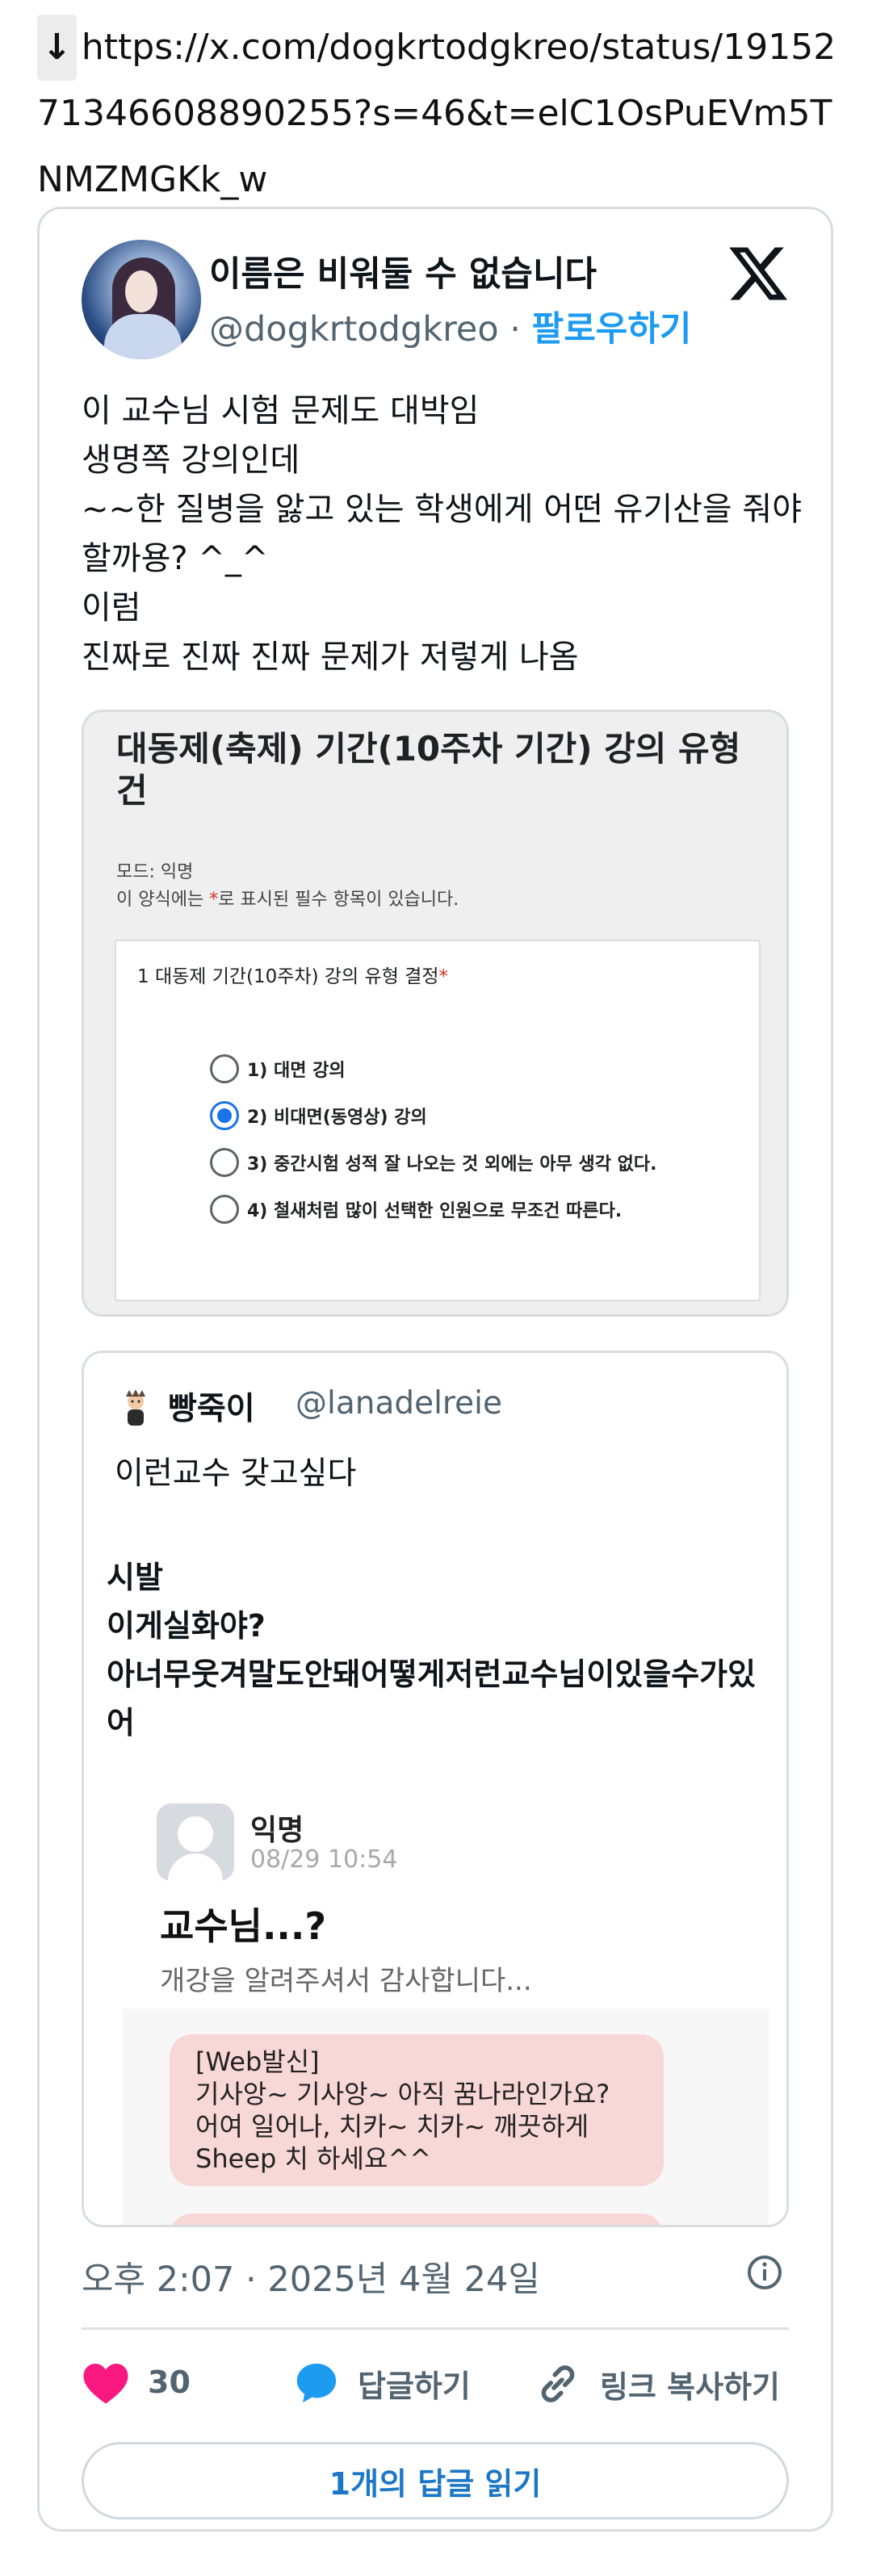 The height and width of the screenshot is (2576, 872). What do you see at coordinates (433, 1162) in the screenshot?
I see `form-option: 3) 중간시험 성적 잘 나오는 것 외에는 아무 생각 없다.` at bounding box center [433, 1162].